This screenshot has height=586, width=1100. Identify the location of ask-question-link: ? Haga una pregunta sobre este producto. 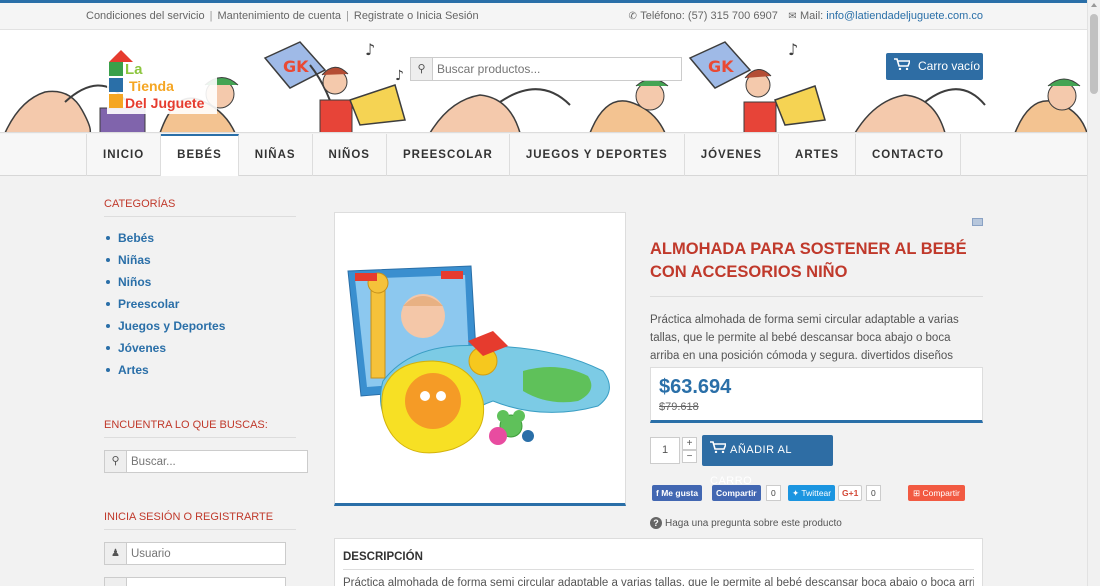
(816, 523).